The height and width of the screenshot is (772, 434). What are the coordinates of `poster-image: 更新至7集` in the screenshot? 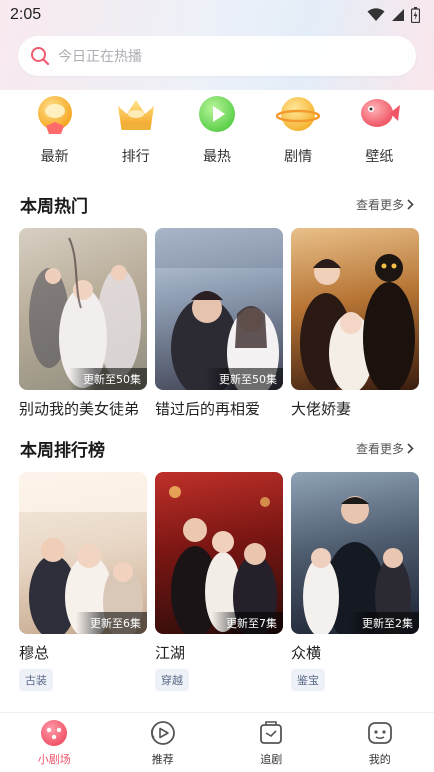 It's located at (219, 553).